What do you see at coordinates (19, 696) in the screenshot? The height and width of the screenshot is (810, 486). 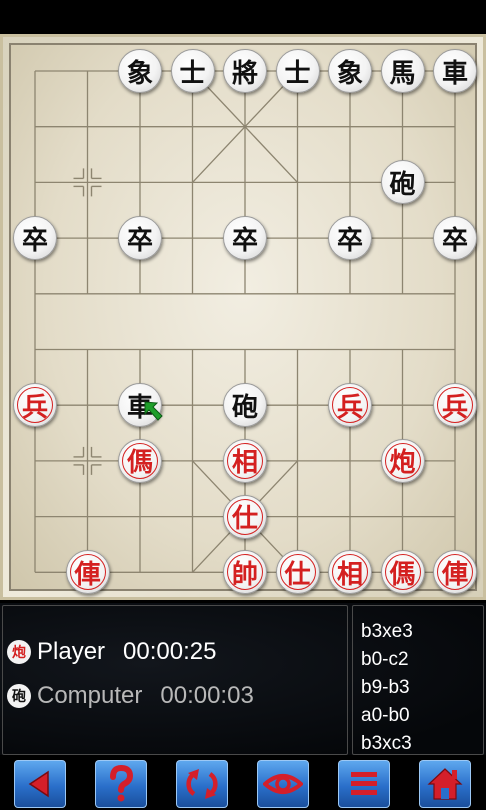 I see `computer-side-badge: 砲` at bounding box center [19, 696].